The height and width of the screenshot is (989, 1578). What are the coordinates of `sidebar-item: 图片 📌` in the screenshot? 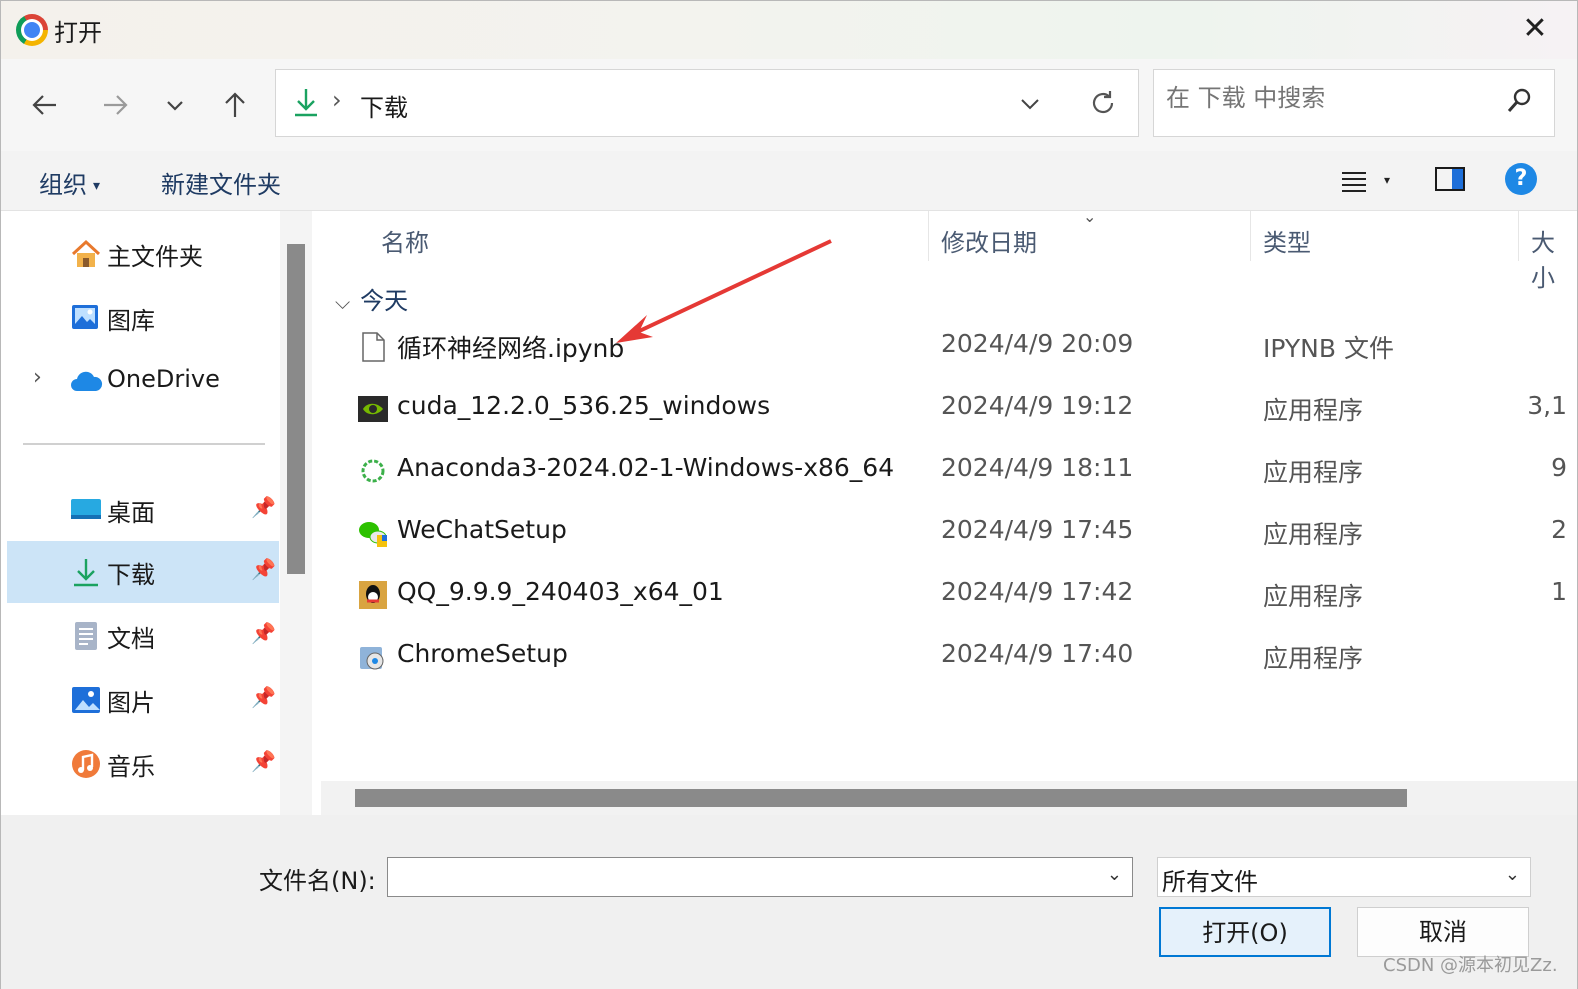 It's located at (143, 700).